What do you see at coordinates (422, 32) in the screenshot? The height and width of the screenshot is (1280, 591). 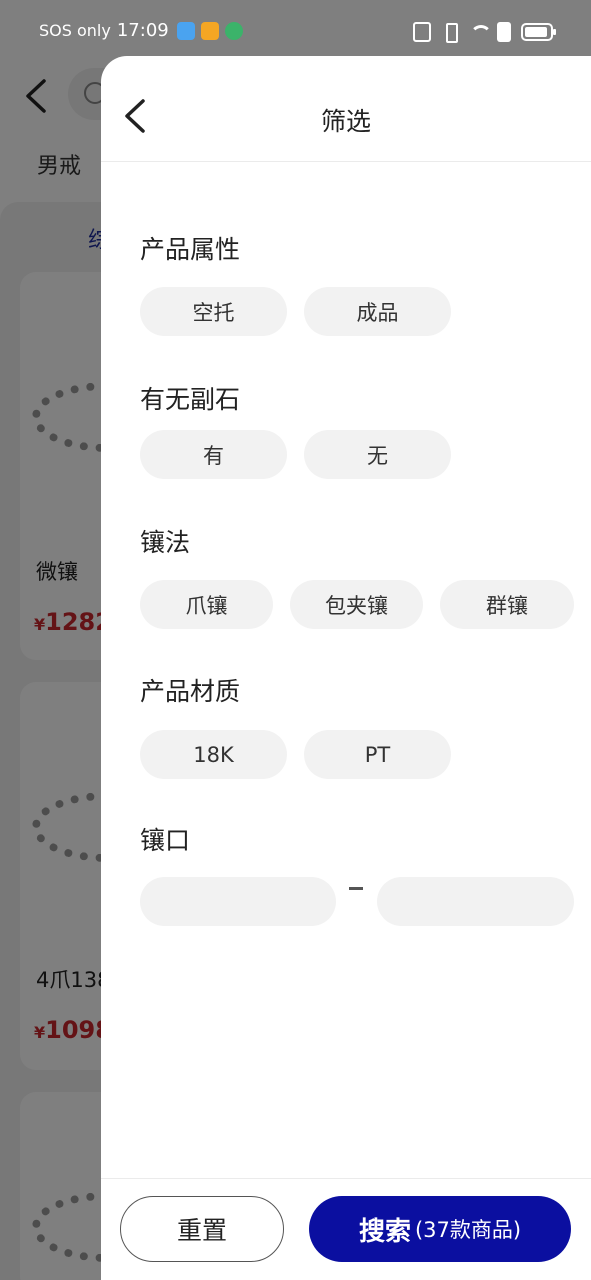 I see `nfc-icon` at bounding box center [422, 32].